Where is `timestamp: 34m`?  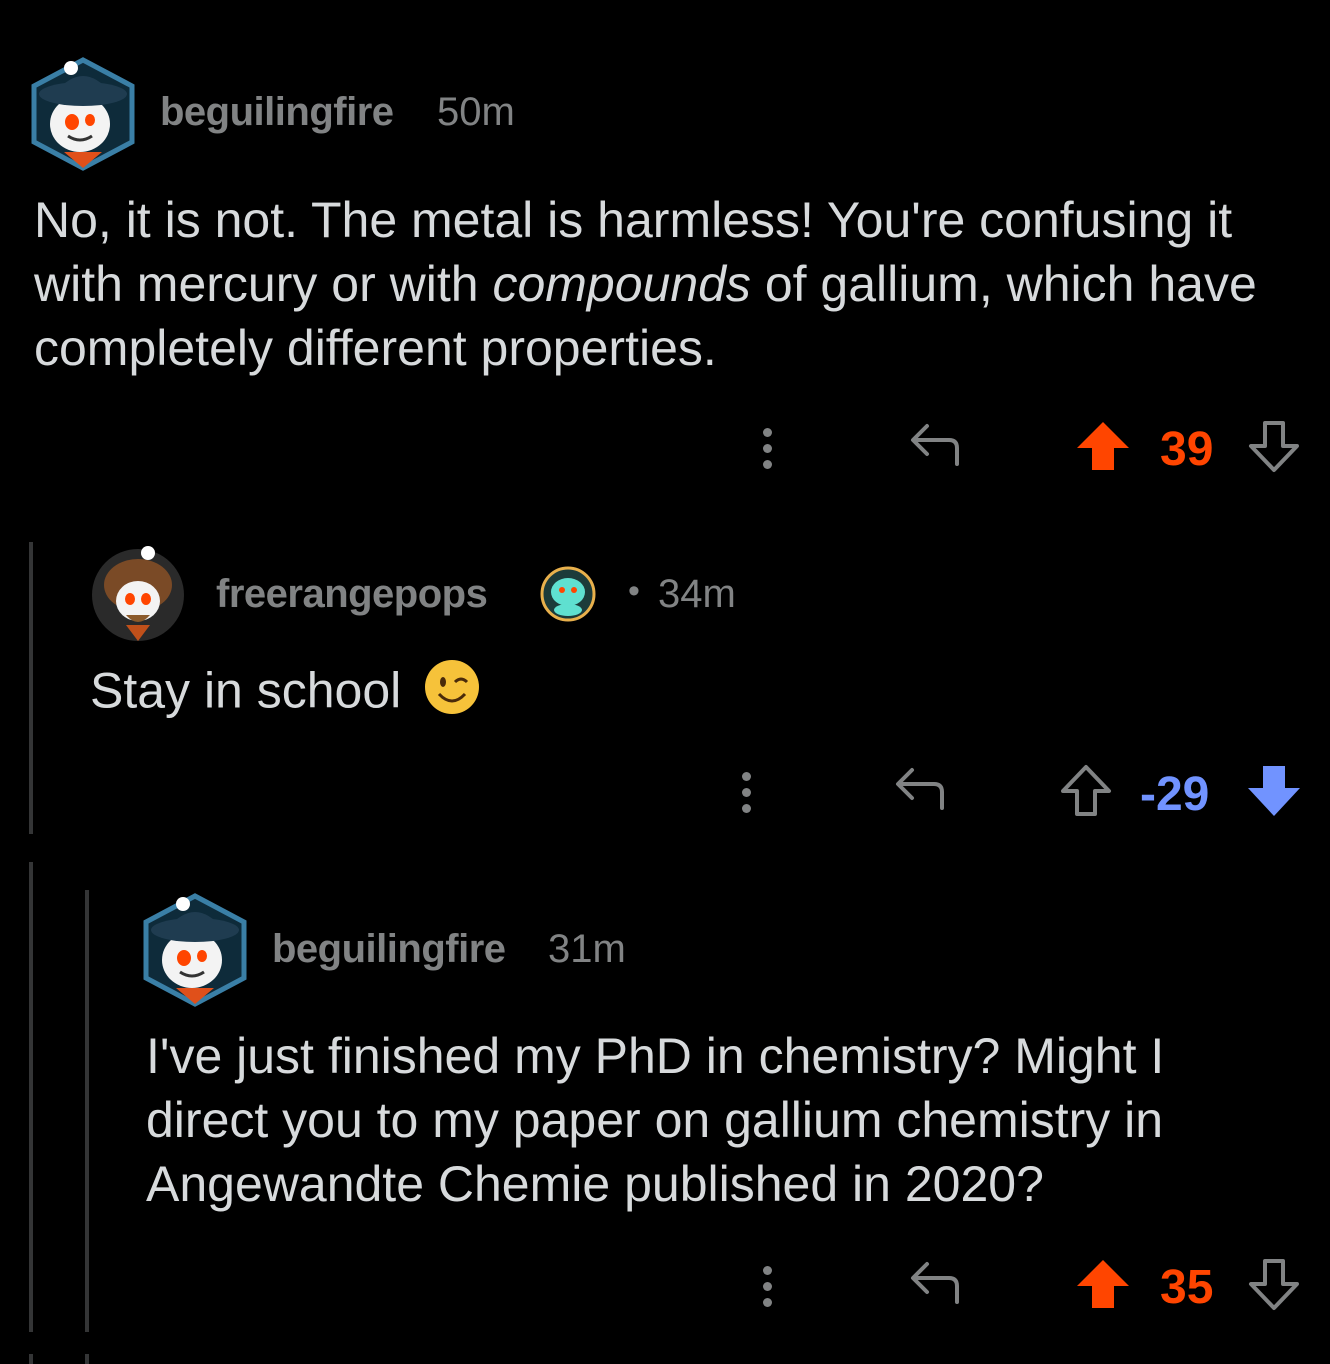
timestamp: 34m is located at coordinates (697, 594).